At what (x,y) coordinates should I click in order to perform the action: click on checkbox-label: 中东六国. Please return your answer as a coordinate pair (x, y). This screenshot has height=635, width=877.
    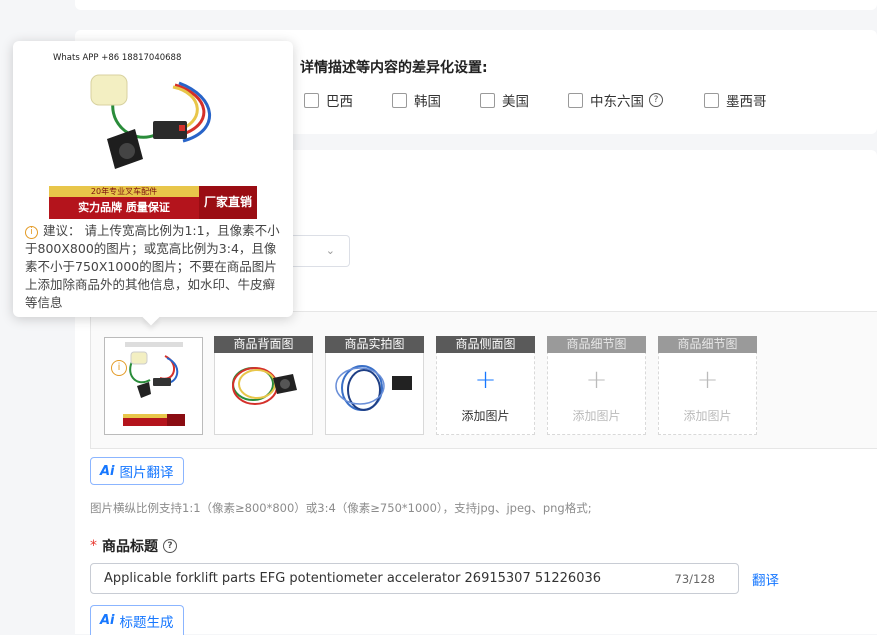
    Looking at the image, I should click on (617, 102).